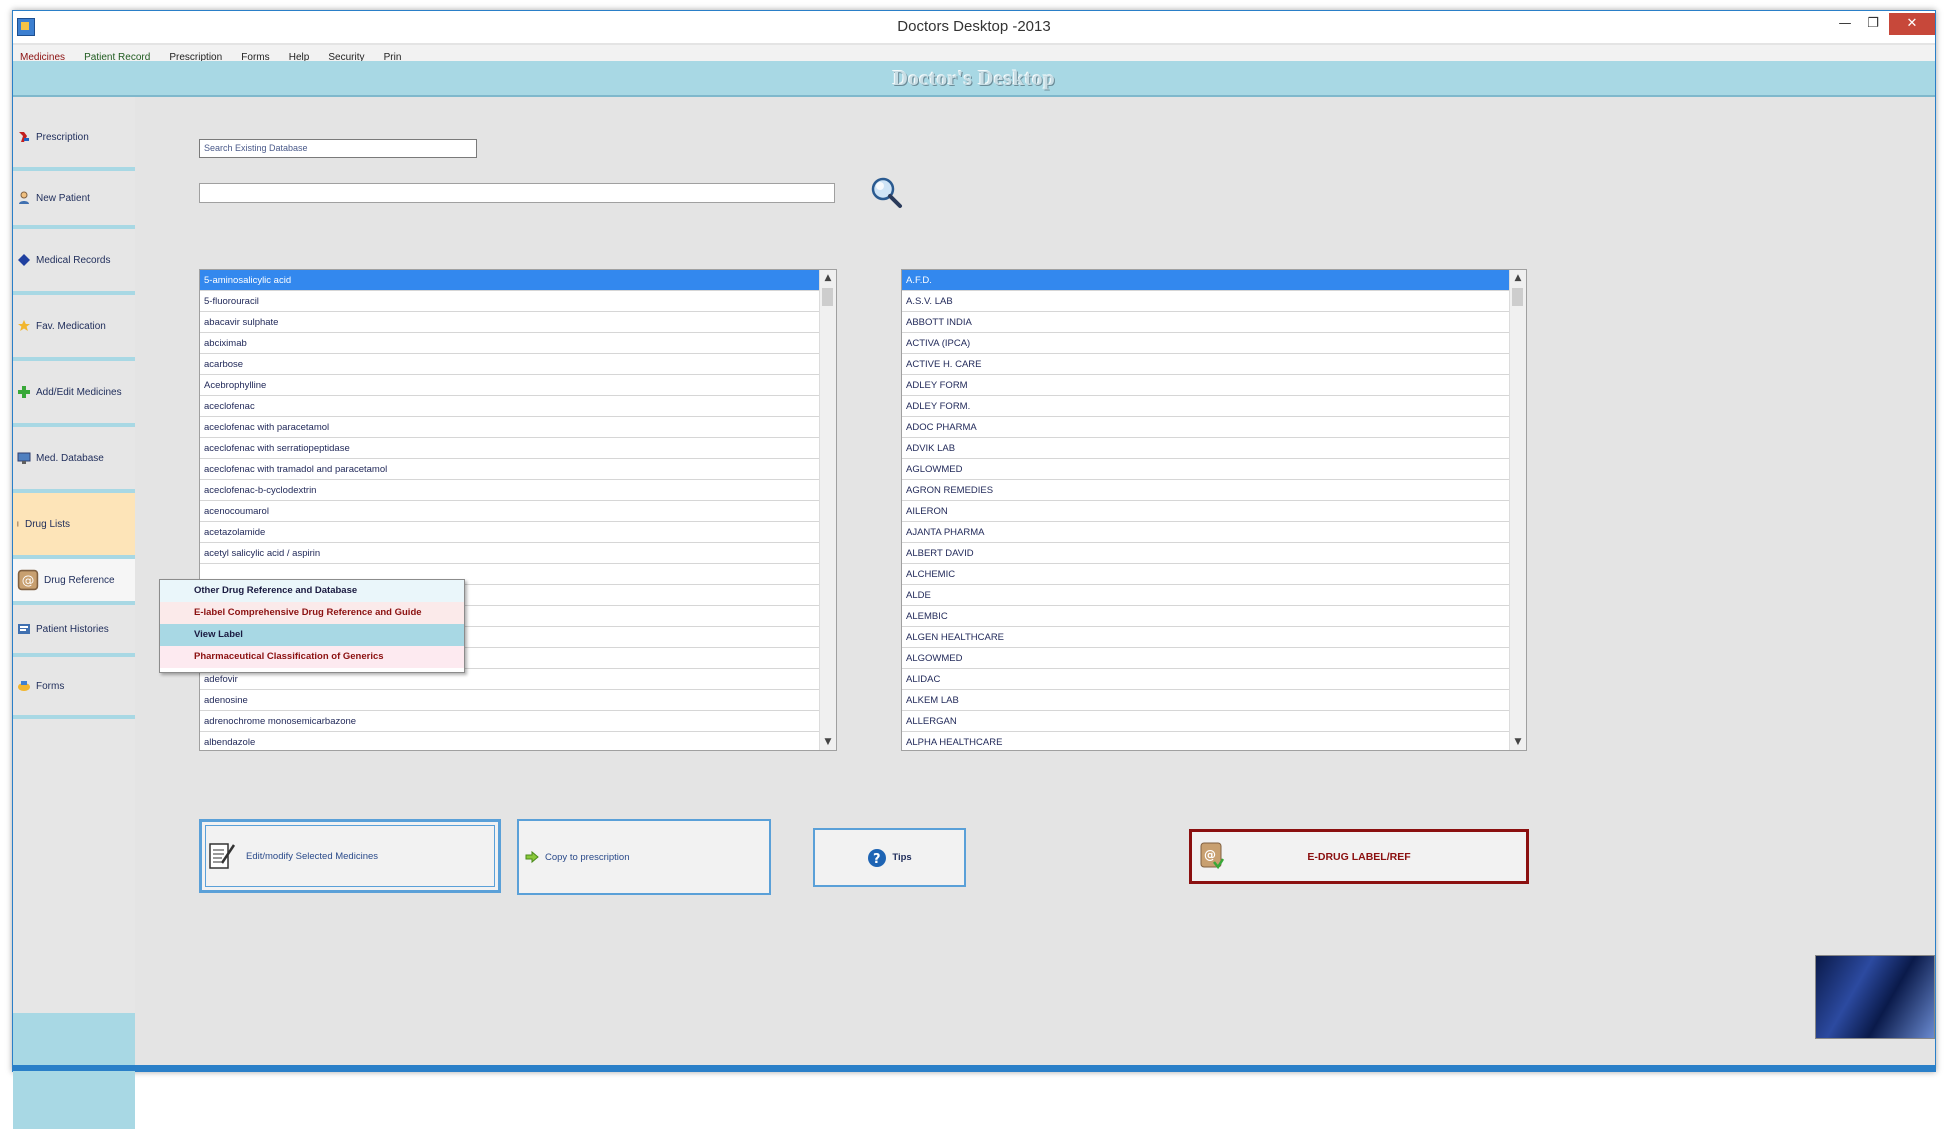 The width and height of the screenshot is (1952, 1129). What do you see at coordinates (1873, 24) in the screenshot?
I see `maximize-button: ❐` at bounding box center [1873, 24].